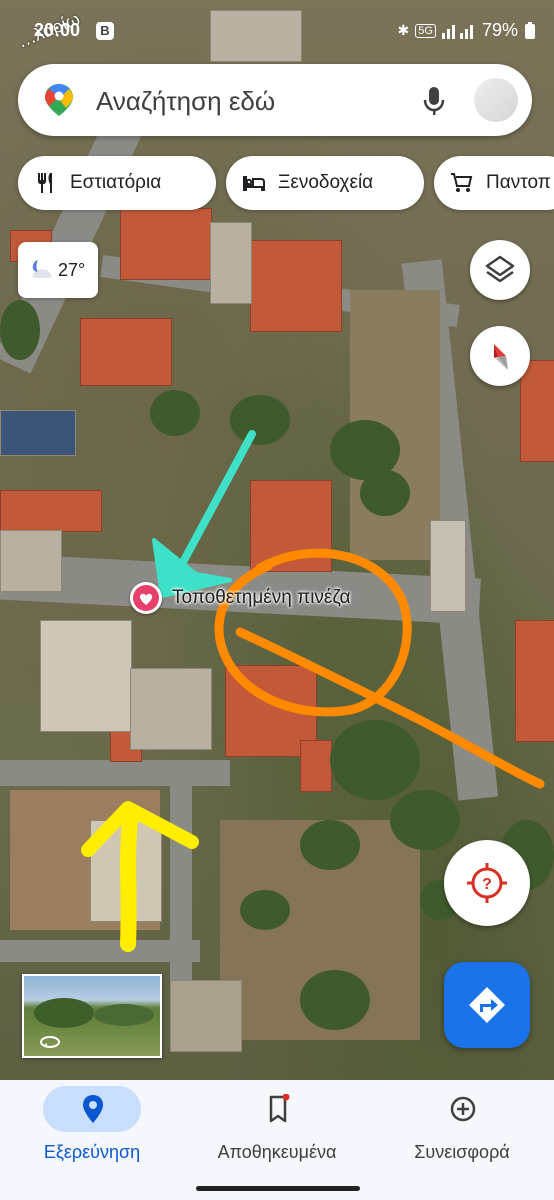 The image size is (554, 1200). Describe the element at coordinates (277, 1152) in the screenshot. I see `nav-label: Αποθηκευμένα` at that location.